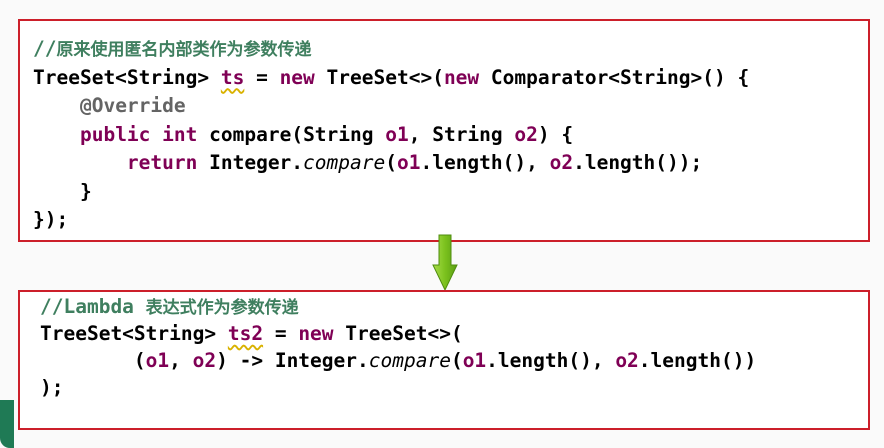  What do you see at coordinates (245, 333) in the screenshot?
I see `variable-ts2: ts2` at bounding box center [245, 333].